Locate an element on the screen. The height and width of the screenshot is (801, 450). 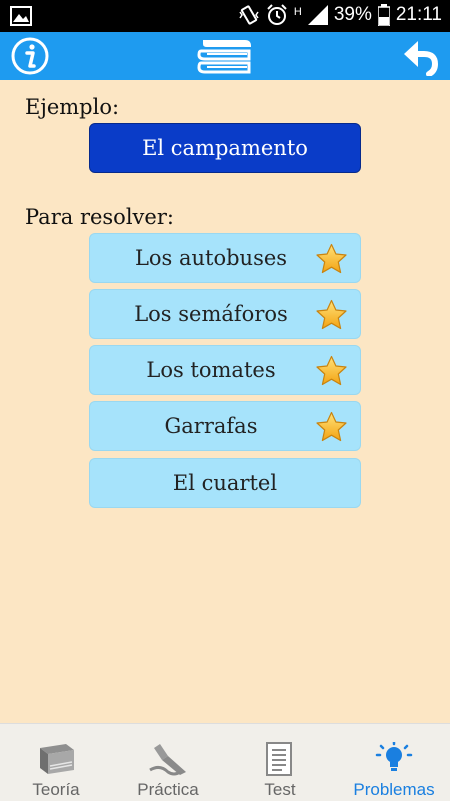
nav-item-test: Test is located at coordinates (280, 762).